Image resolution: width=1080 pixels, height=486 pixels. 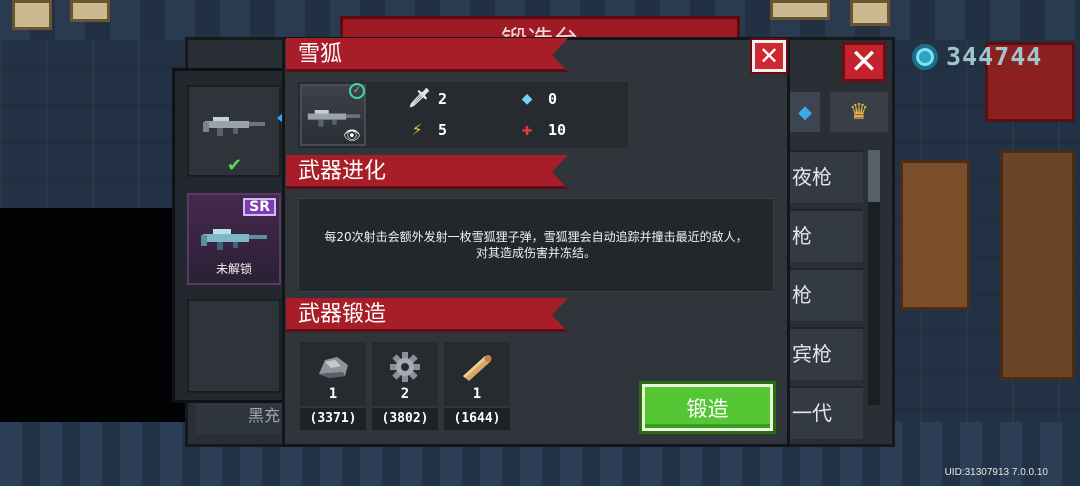 I want to click on crosshair-icon: ✚, so click(x=527, y=129).